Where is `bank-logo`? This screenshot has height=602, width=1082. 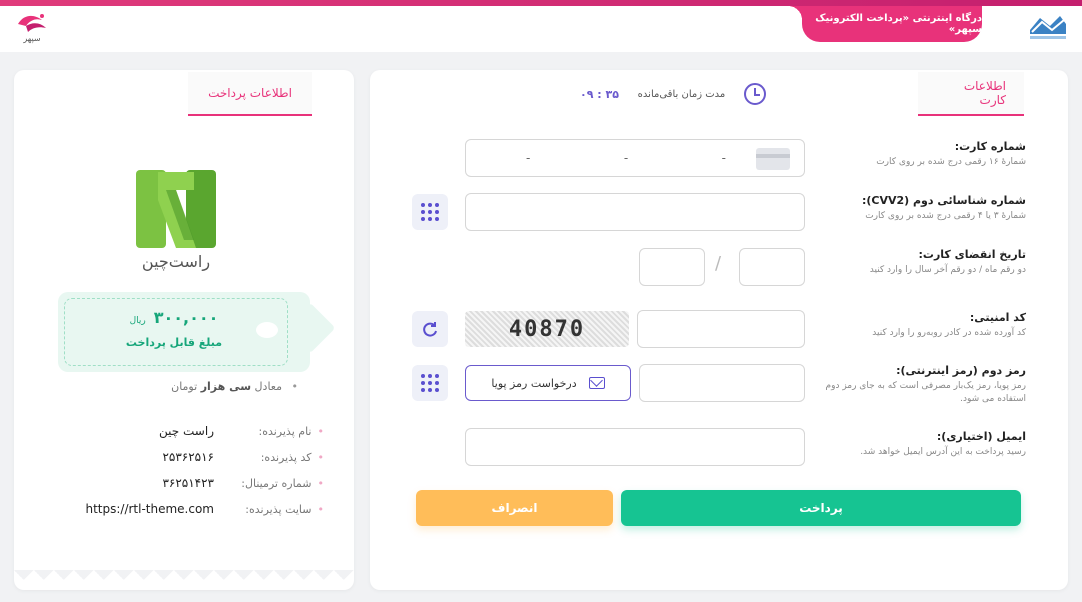
bank-logo is located at coordinates (1048, 27).